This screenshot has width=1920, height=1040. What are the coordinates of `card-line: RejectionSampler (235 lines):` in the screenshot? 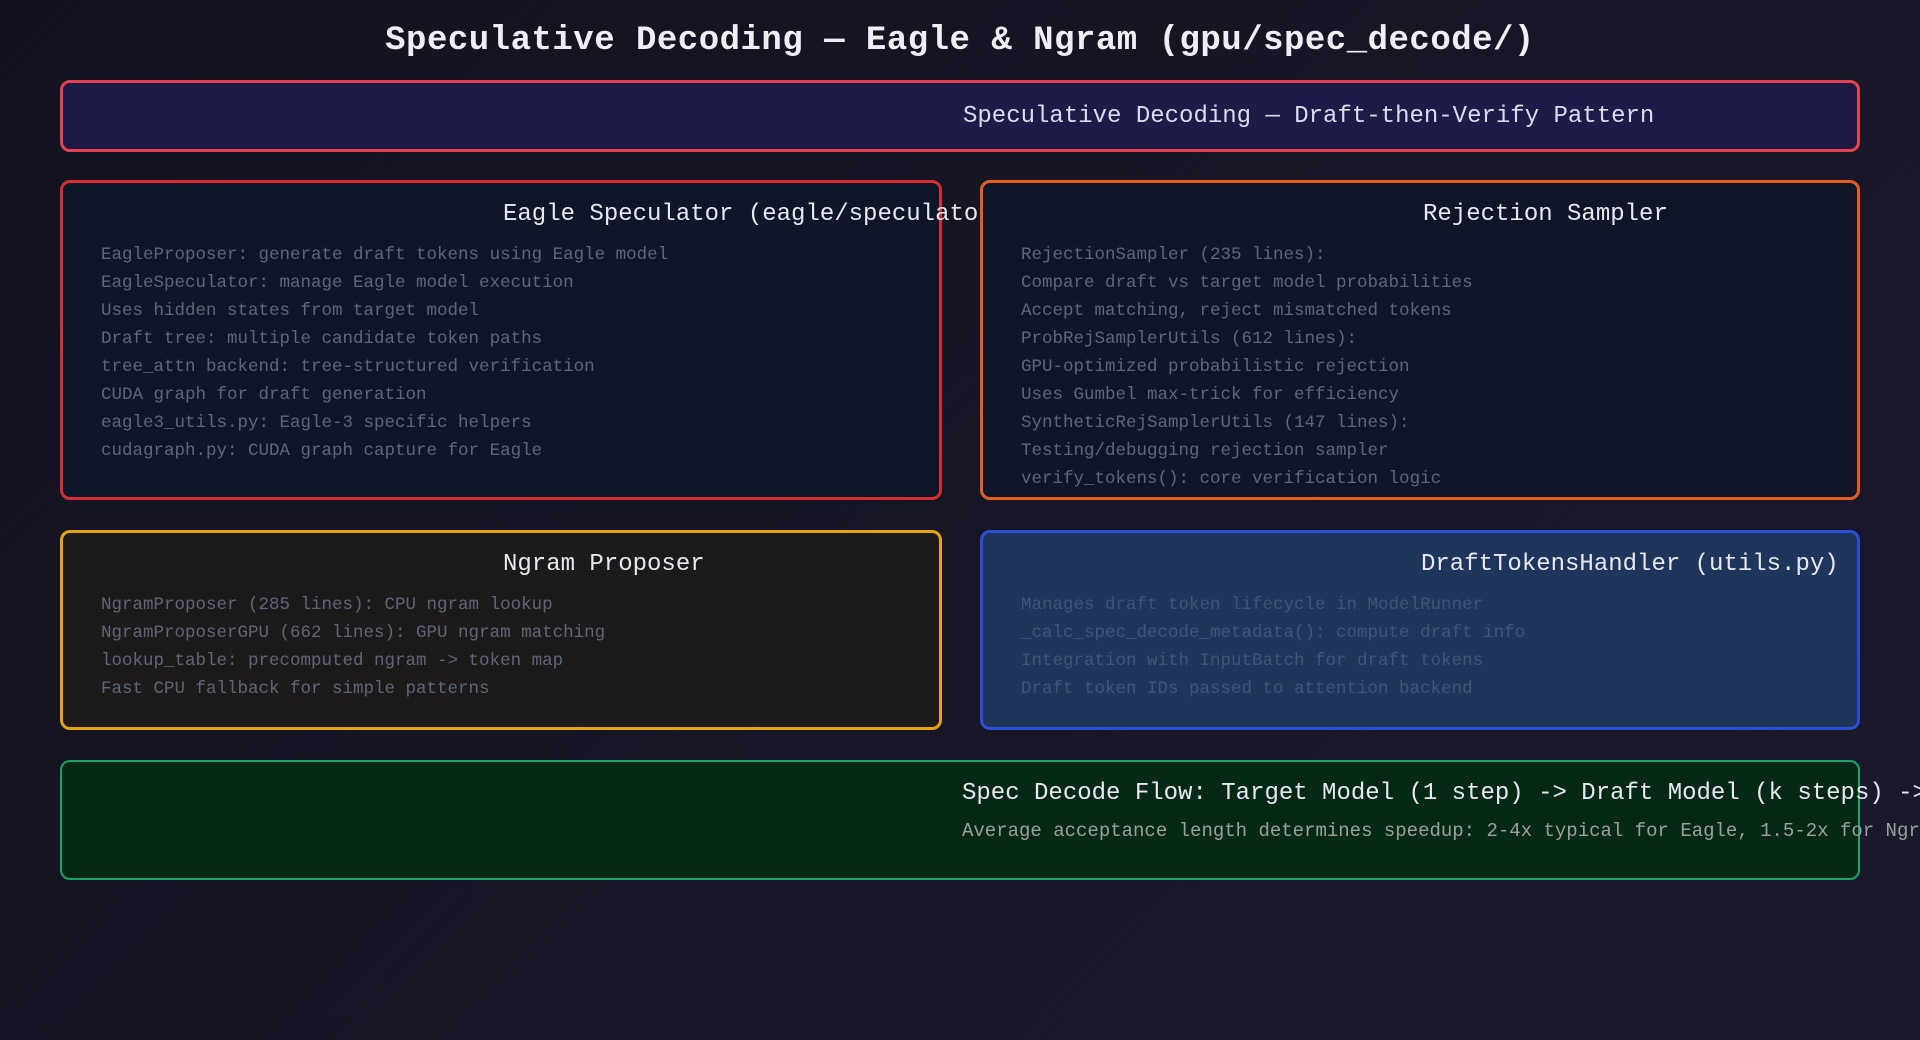 It's located at (1173, 255).